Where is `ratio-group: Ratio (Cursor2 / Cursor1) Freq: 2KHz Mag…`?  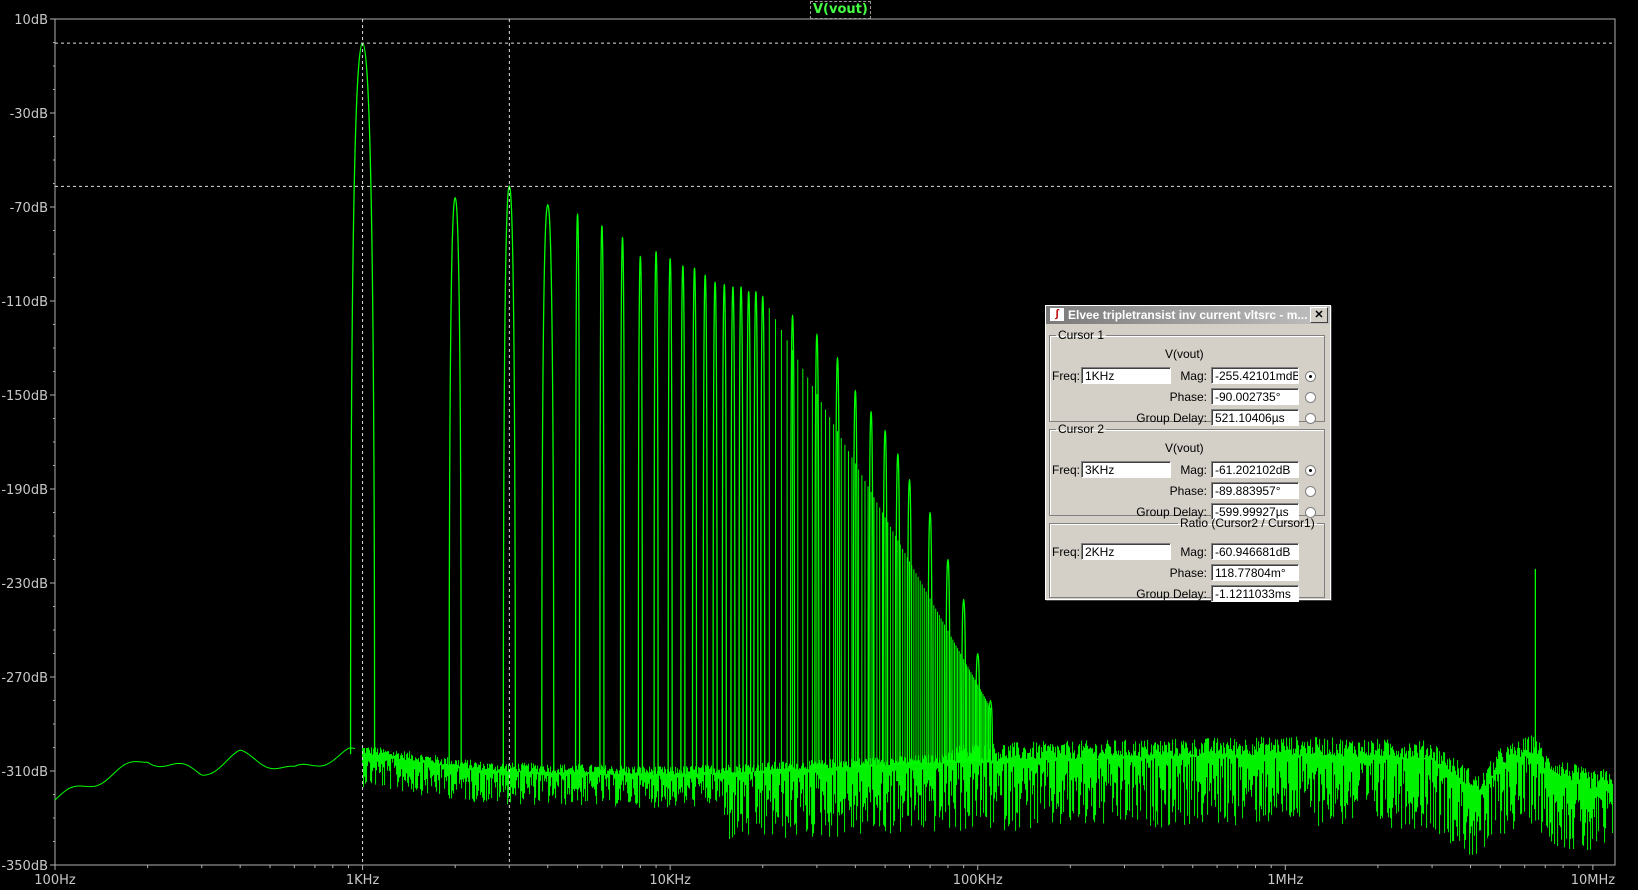
ratio-group: Ratio (Cursor2 / Cursor1) Freq: 2KHz Mag… is located at coordinates (1187, 559).